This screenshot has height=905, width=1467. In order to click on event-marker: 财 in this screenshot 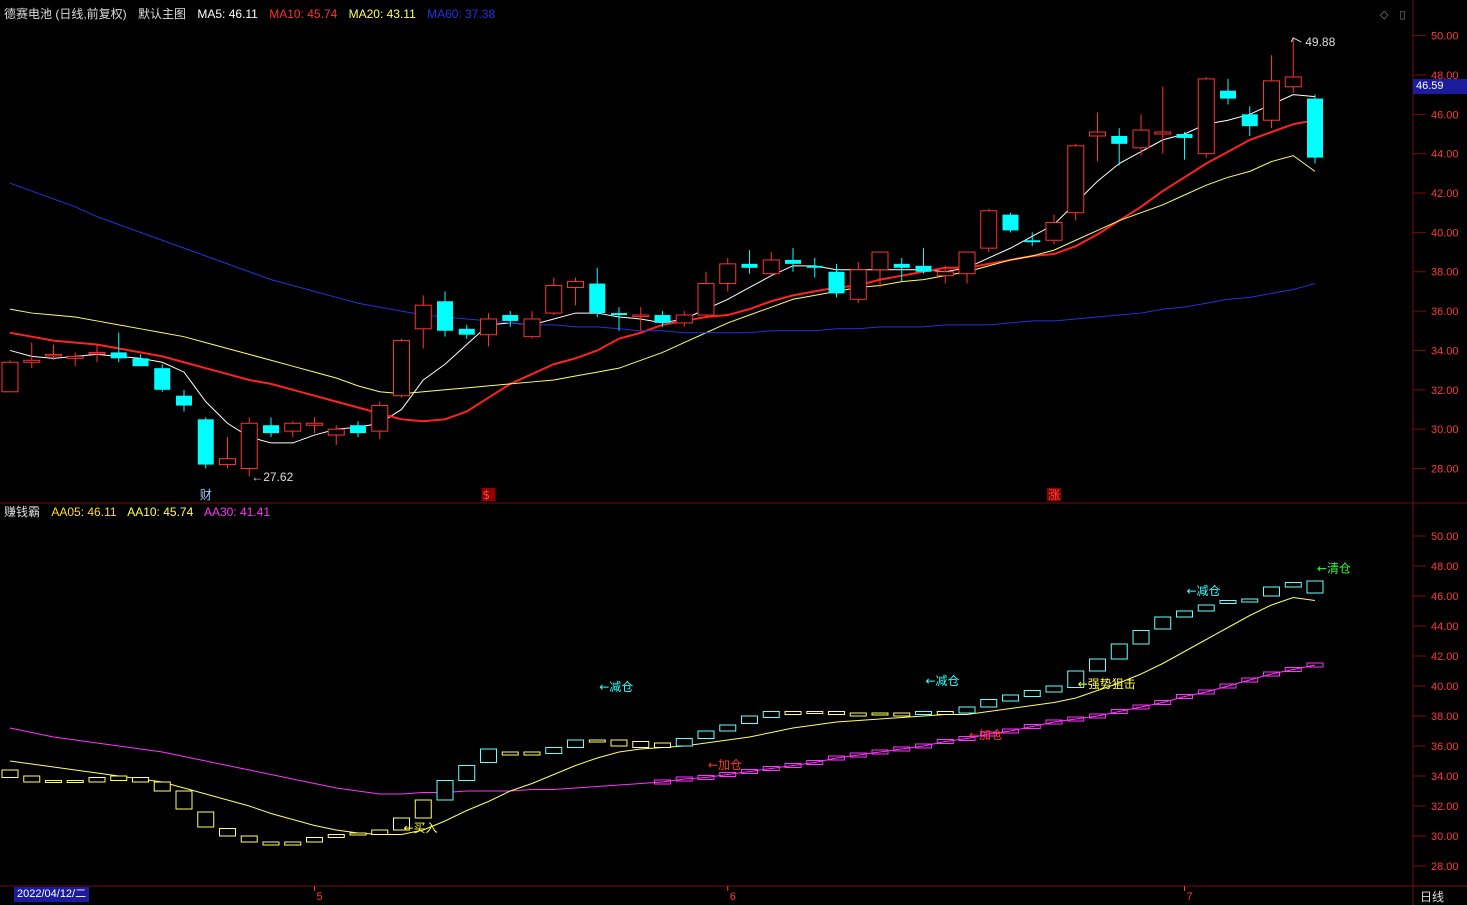, I will do `click(206, 495)`.